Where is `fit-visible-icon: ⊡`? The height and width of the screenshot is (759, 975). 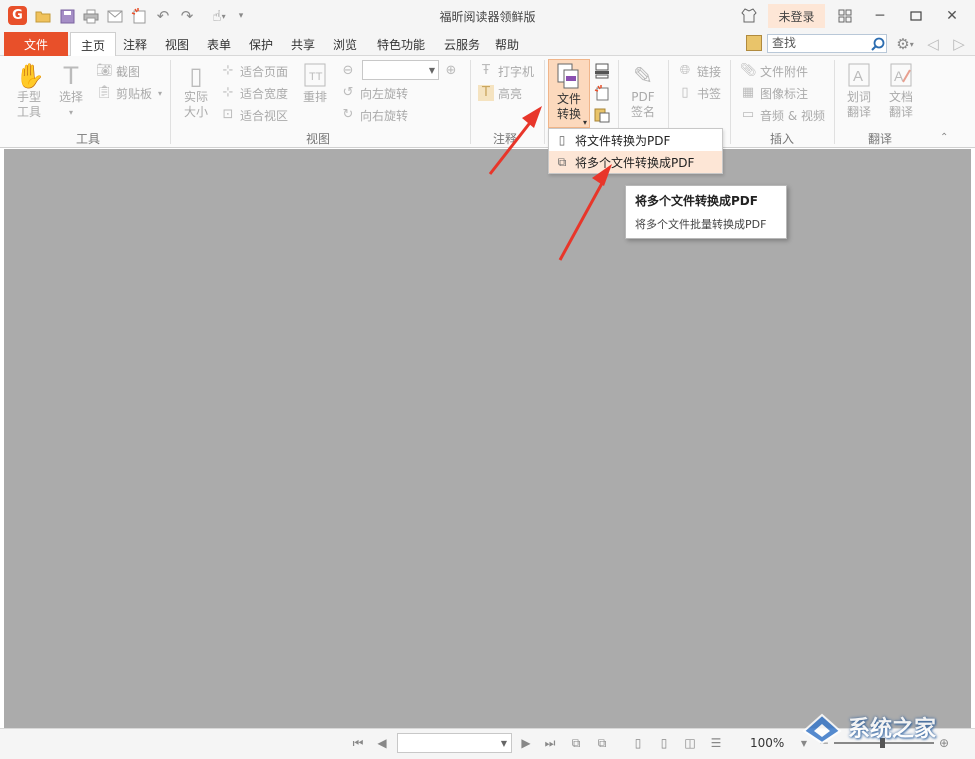
fit-visible-icon: ⊡ is located at coordinates (228, 114).